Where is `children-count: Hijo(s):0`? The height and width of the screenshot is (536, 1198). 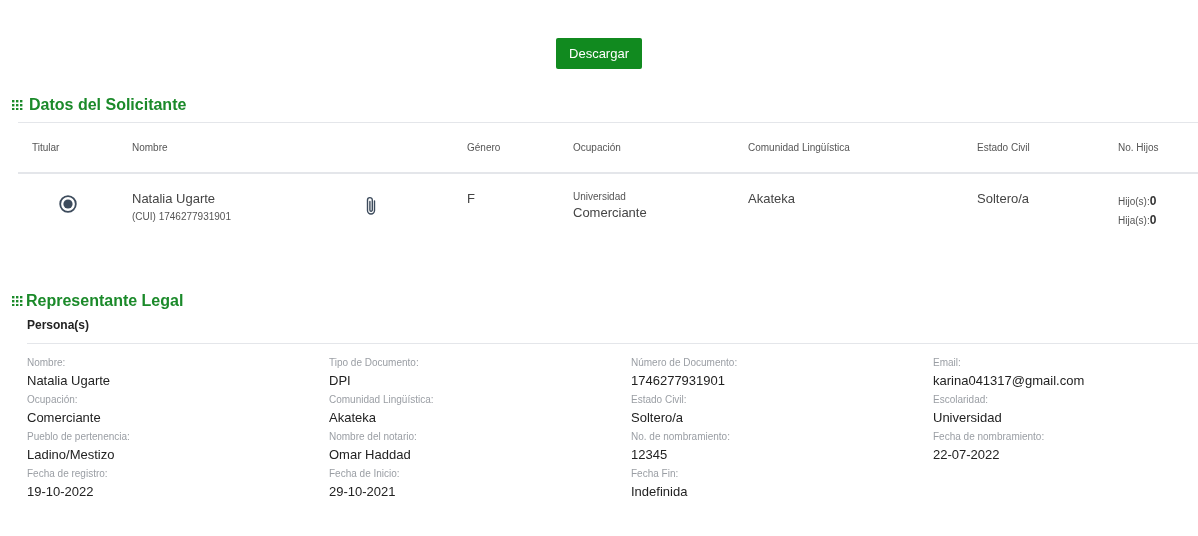 children-count: Hijo(s):0 is located at coordinates (1138, 201).